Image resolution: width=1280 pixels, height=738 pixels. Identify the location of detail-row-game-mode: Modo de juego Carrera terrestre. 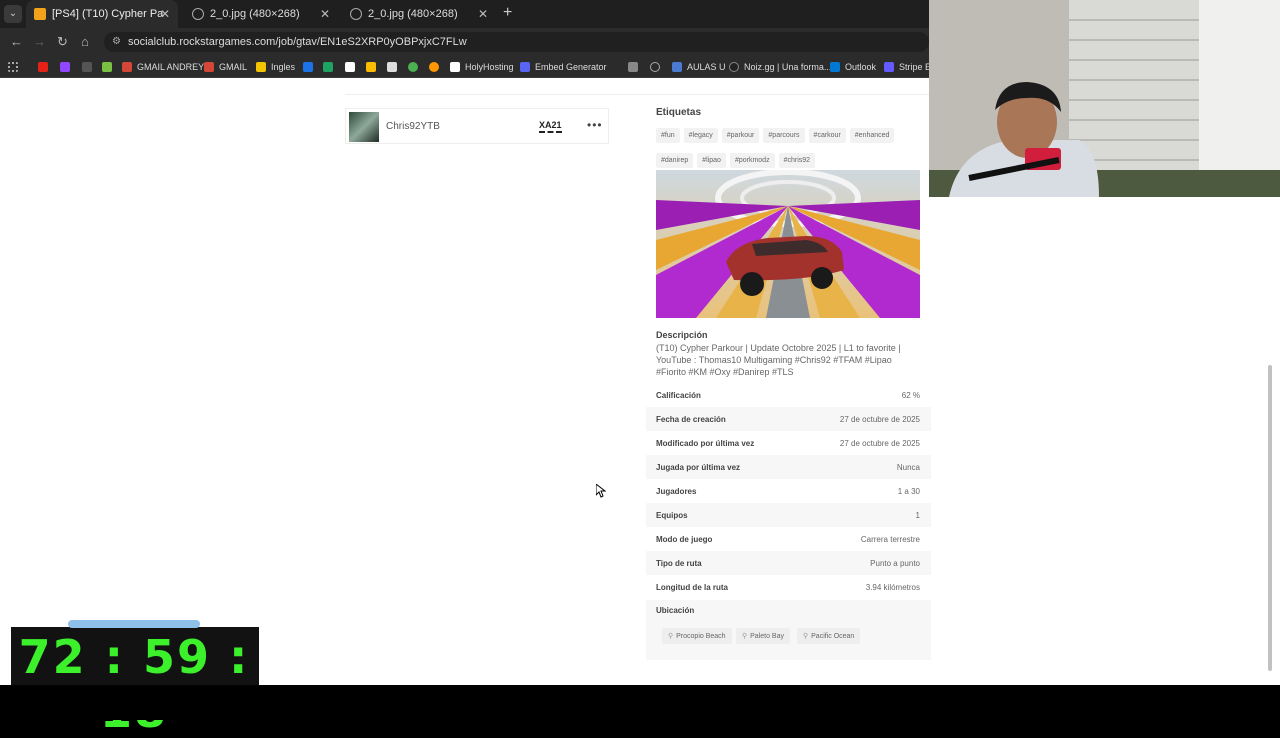
(788, 539).